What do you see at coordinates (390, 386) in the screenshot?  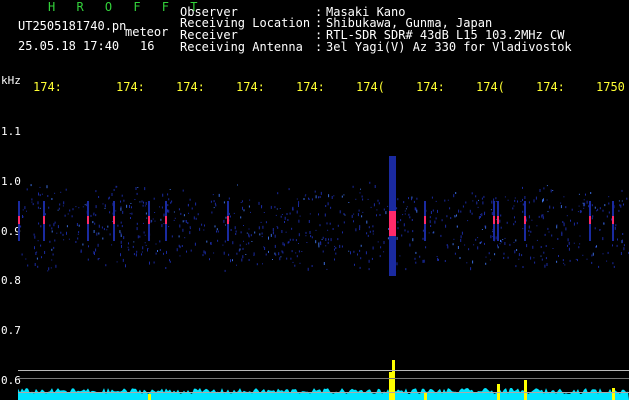 I see `meteor-spike` at bounding box center [390, 386].